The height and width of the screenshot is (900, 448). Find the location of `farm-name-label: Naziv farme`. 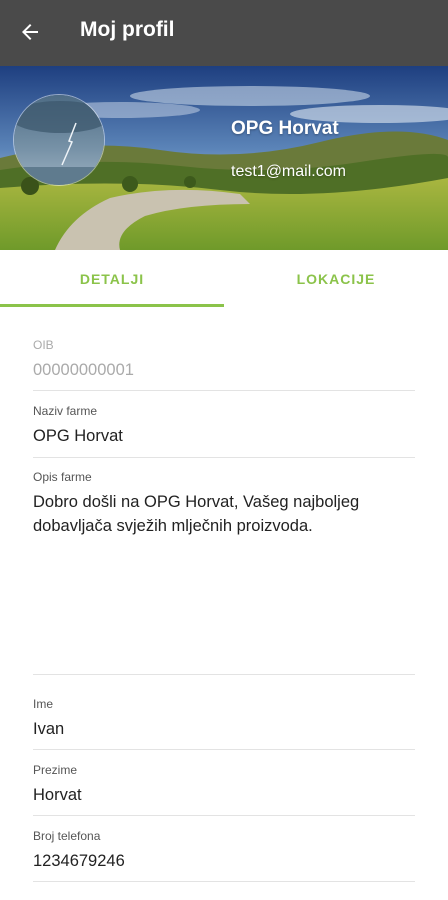

farm-name-label: Naziv farme is located at coordinates (65, 411).